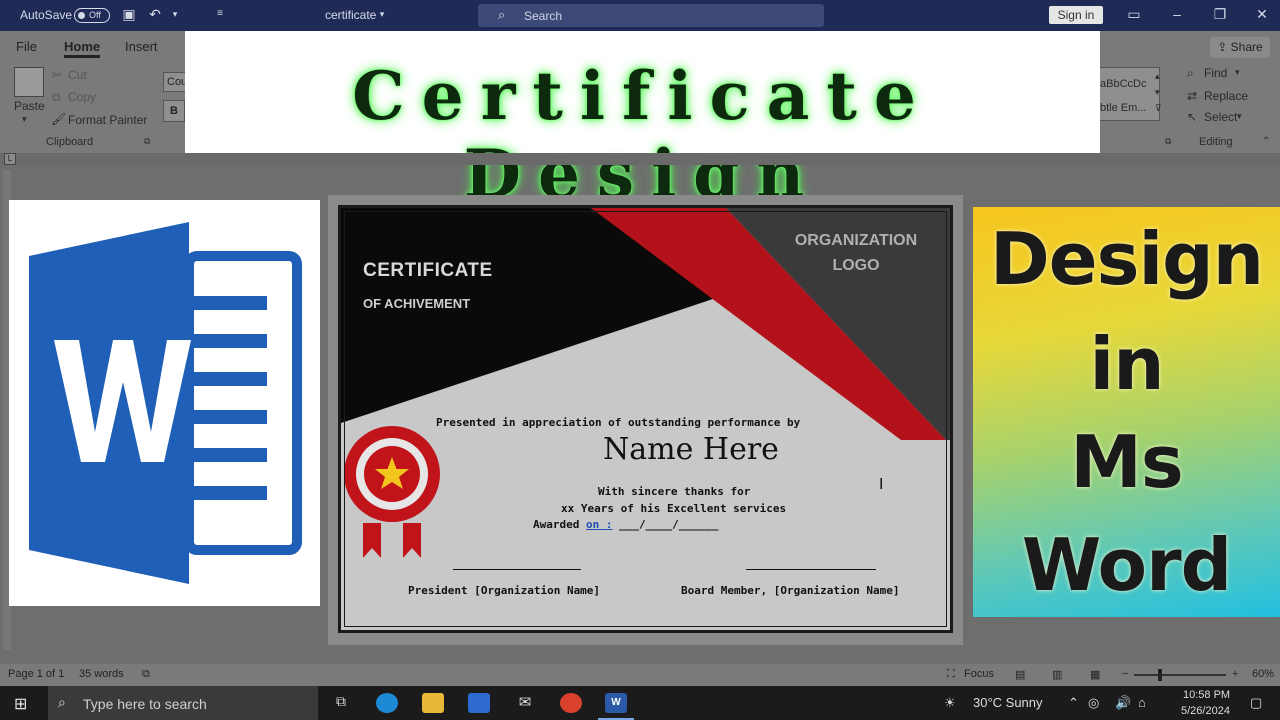 Image resolution: width=1280 pixels, height=720 pixels. Describe the element at coordinates (1205, 711) in the screenshot. I see `clock-date: 5/26/2024` at that location.